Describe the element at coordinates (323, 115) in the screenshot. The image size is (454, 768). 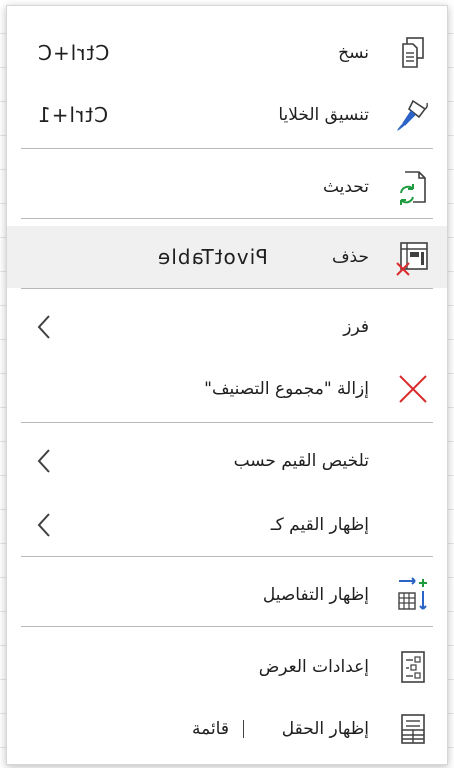
I see `format-cells-label: تنسيق الخلايا` at that location.